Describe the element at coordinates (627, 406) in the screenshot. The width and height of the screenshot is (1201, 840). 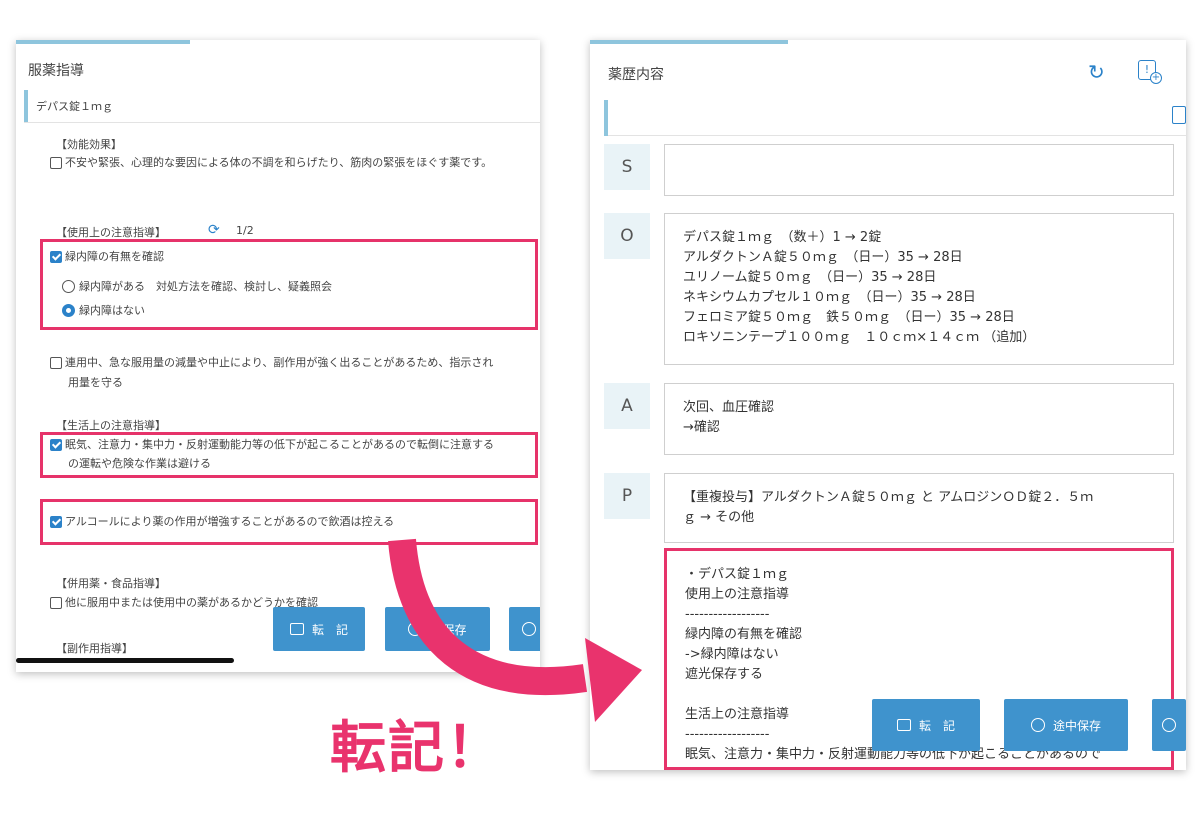
I see `soap-a-label: A` at that location.